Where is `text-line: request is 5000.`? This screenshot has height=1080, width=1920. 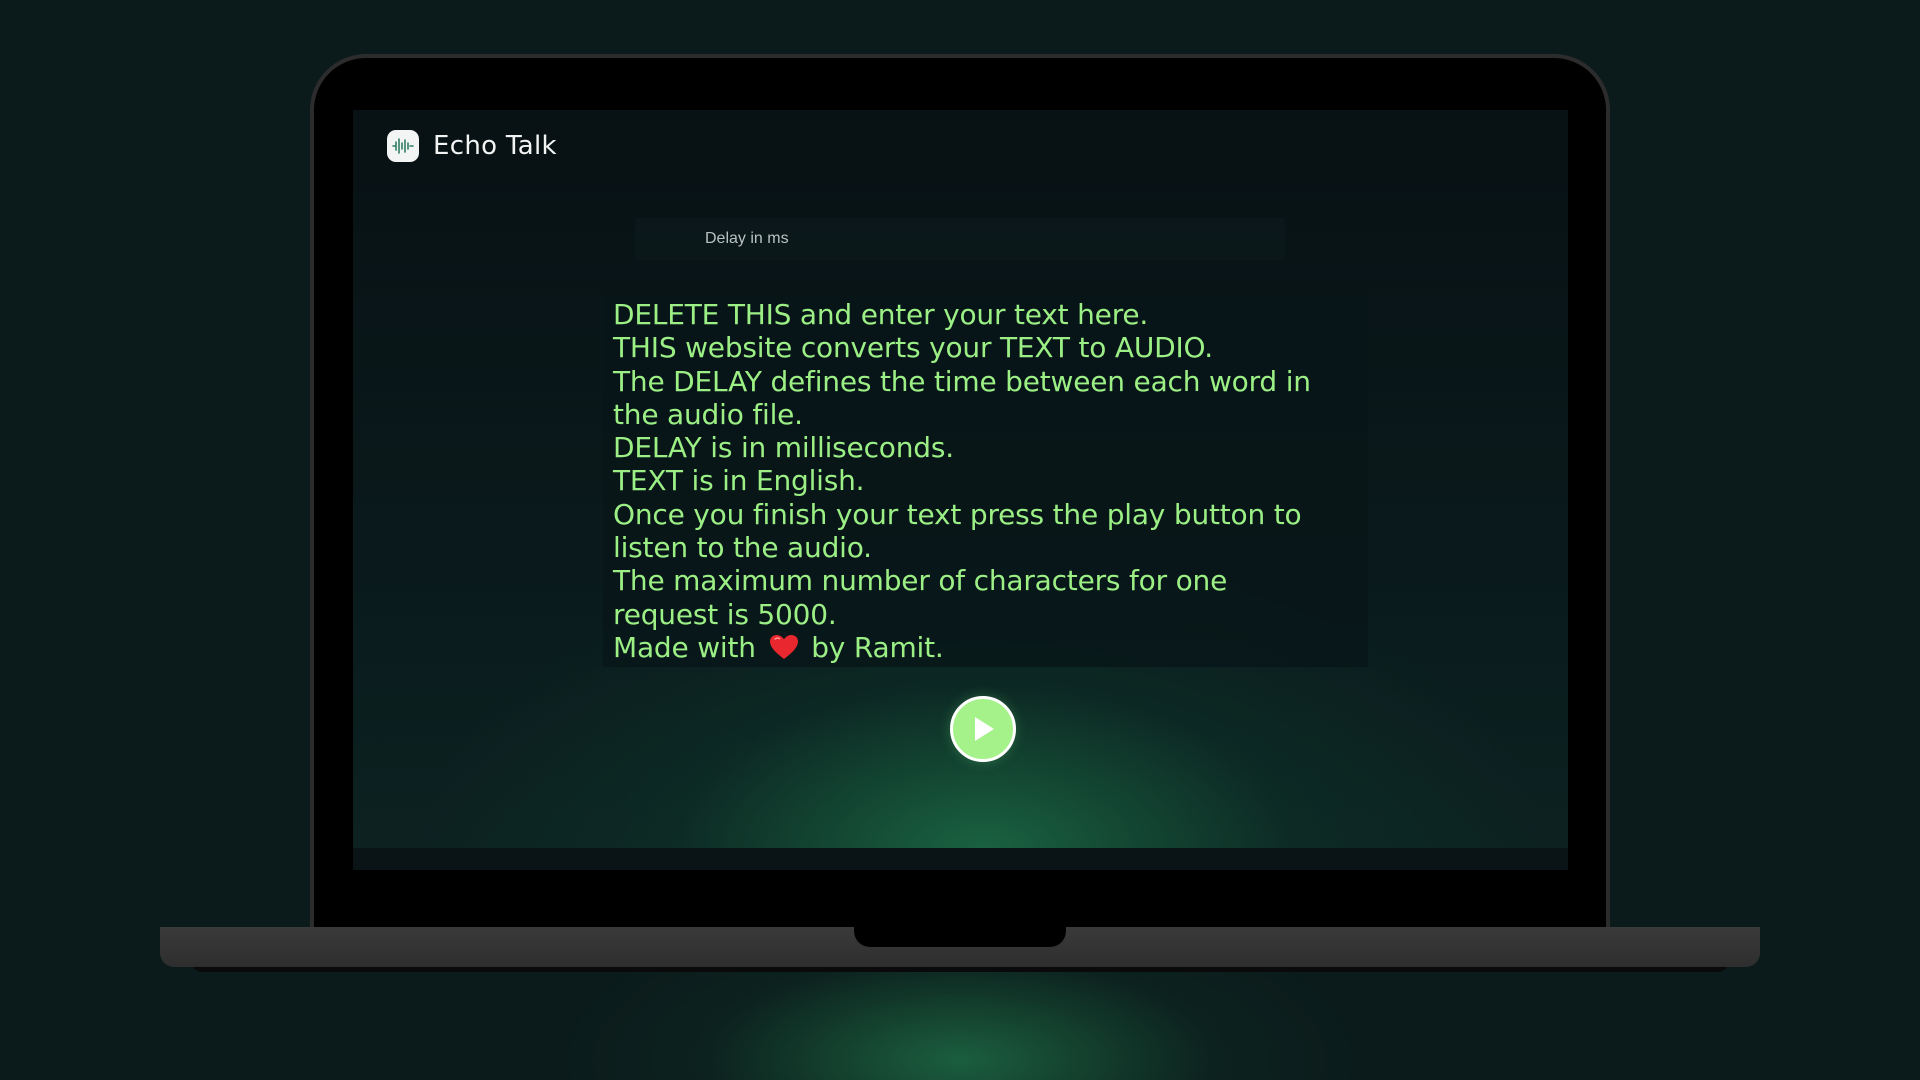
text-line: request is 5000. is located at coordinates (725, 614).